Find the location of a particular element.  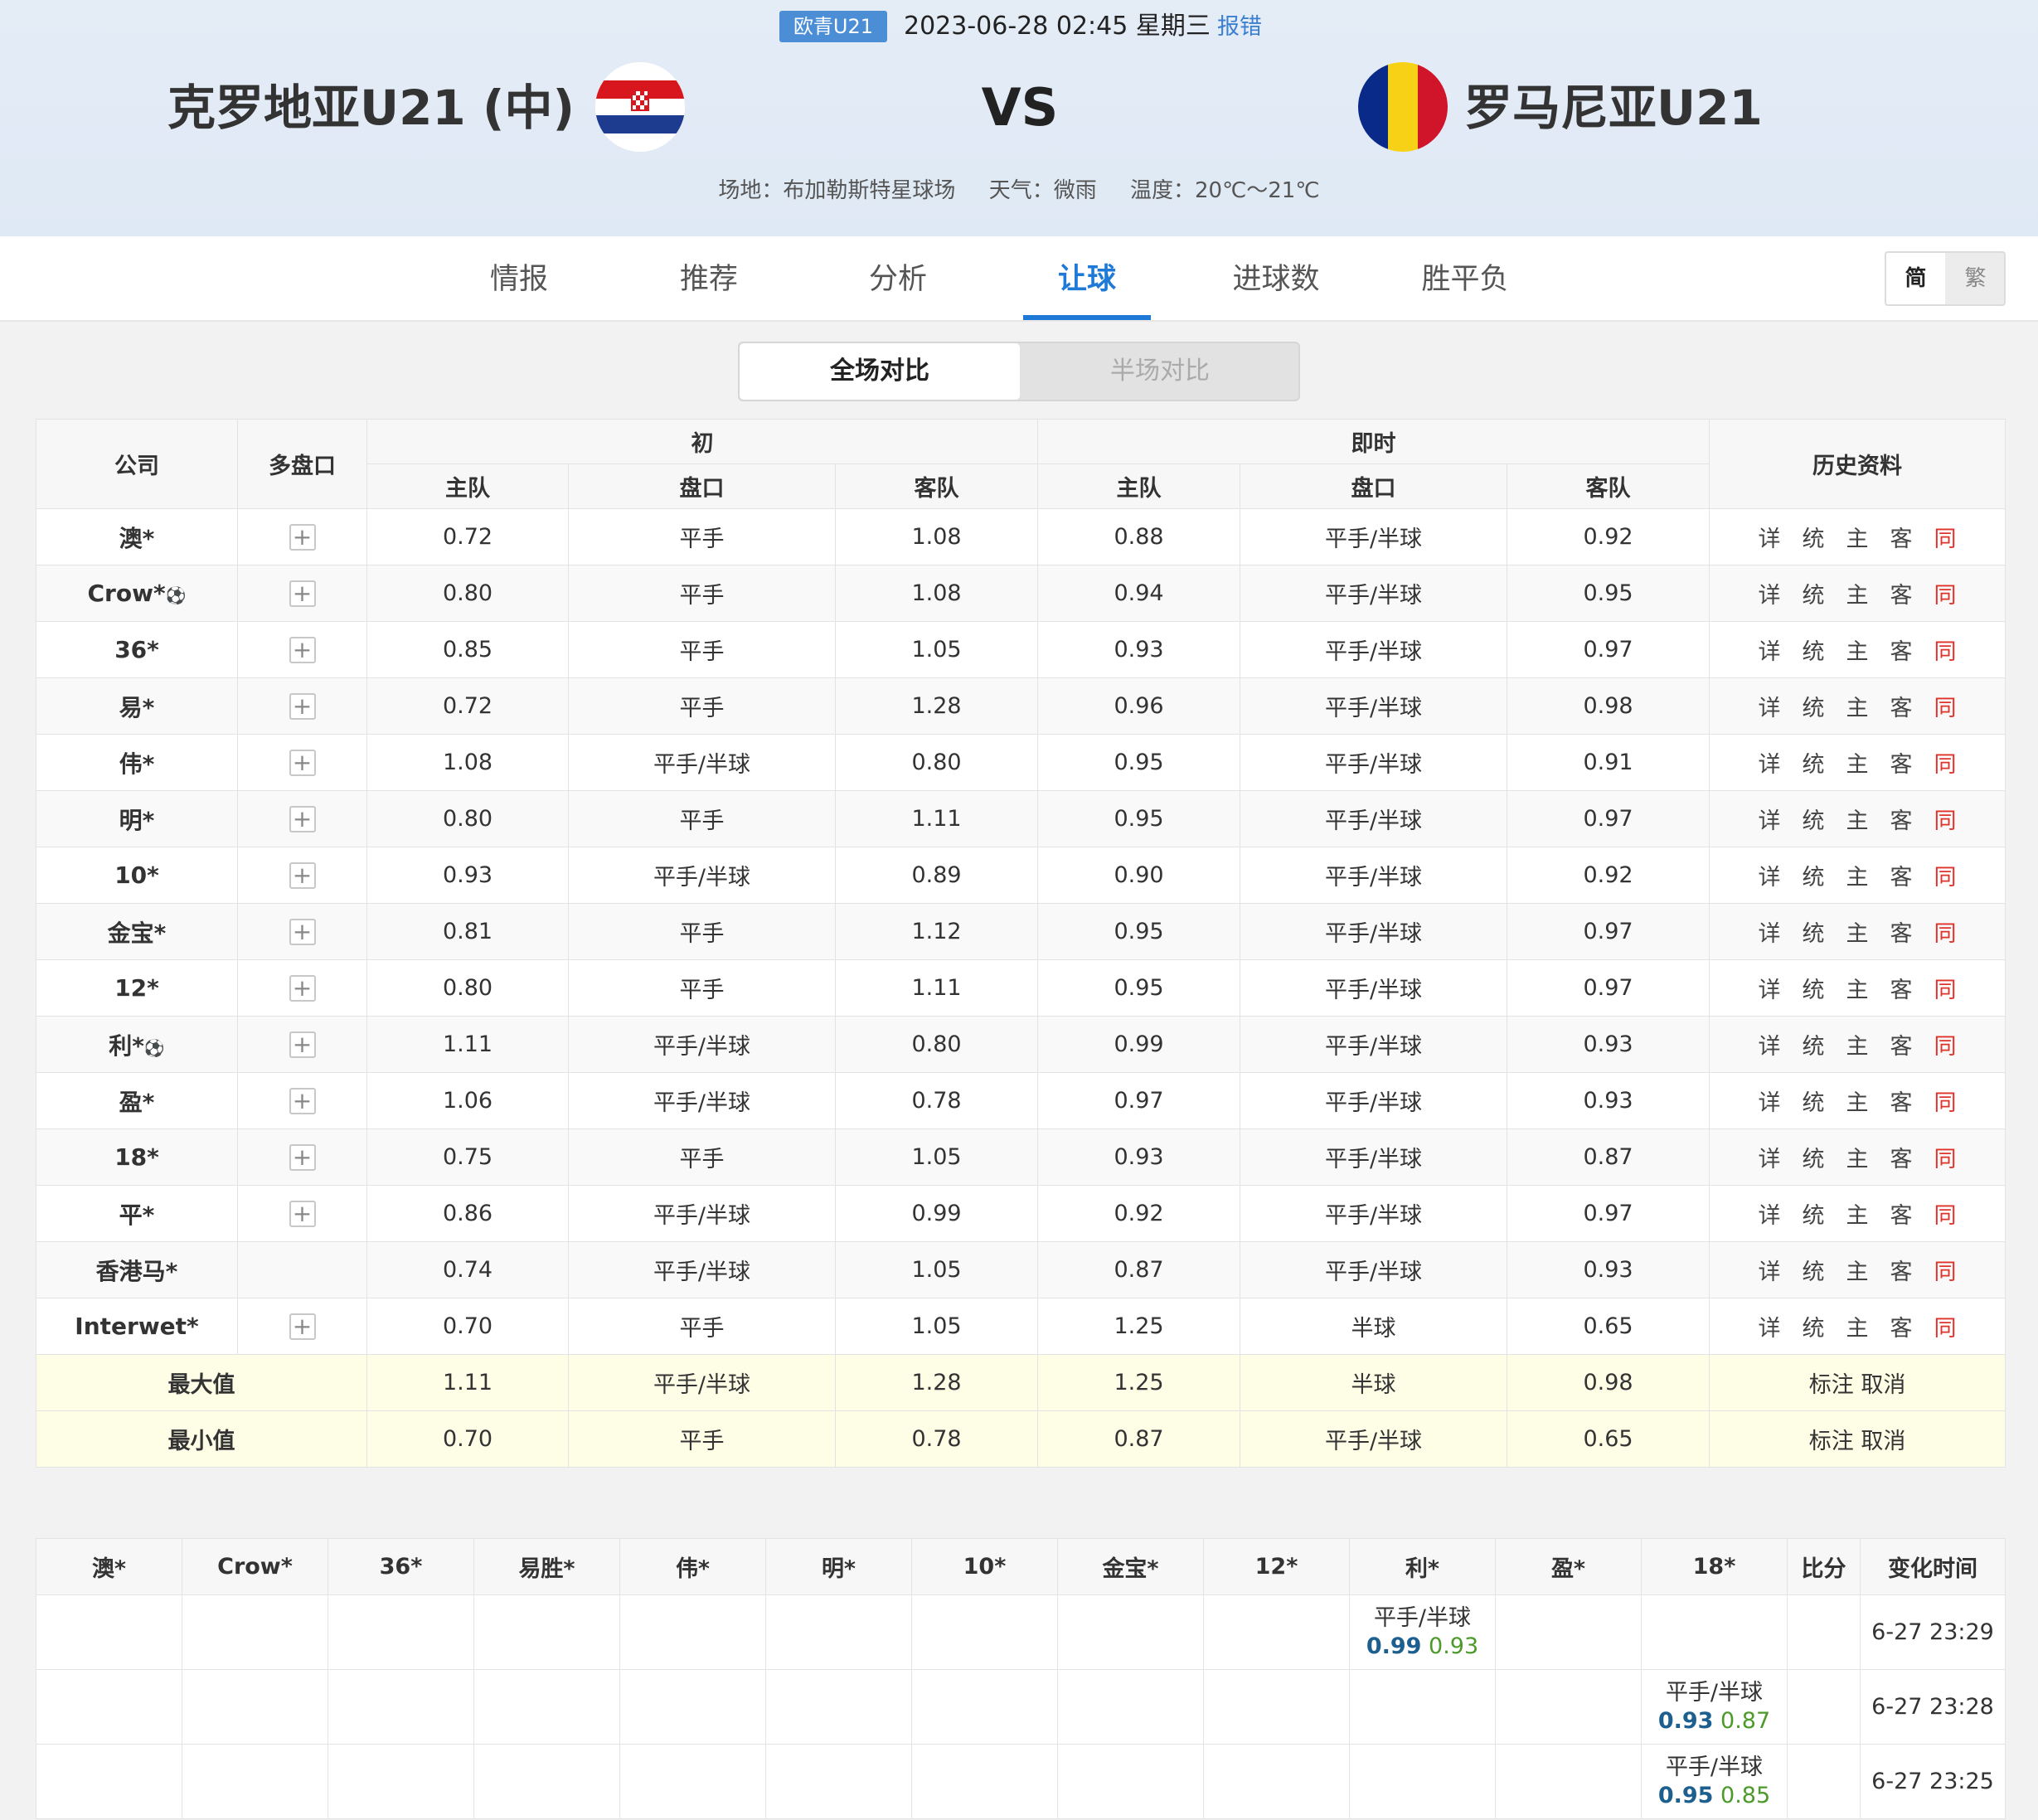

company-name: 伟* is located at coordinates (137, 762).